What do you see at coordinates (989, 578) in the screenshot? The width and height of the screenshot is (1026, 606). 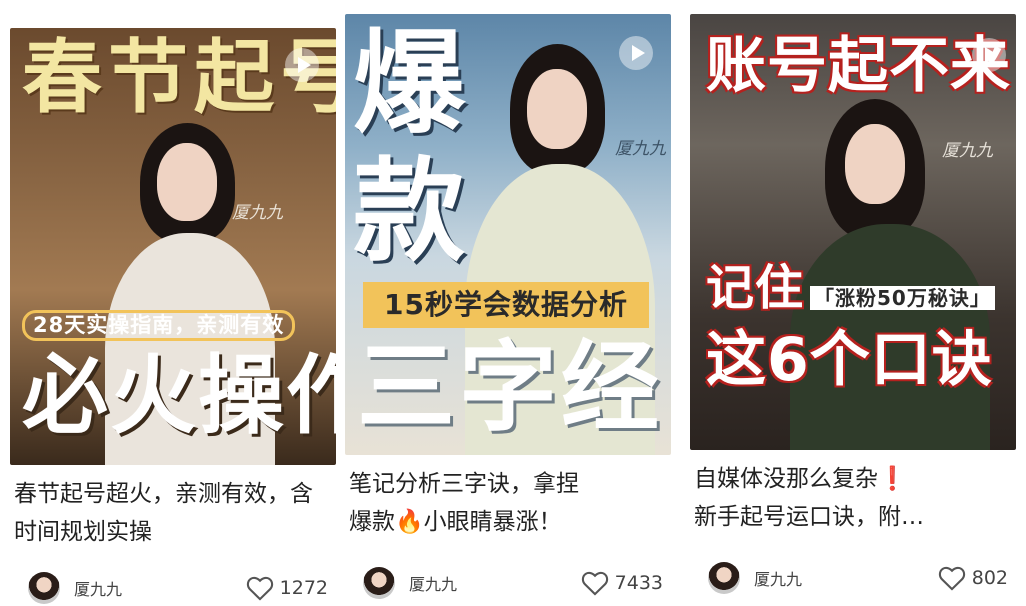 I see `like-count: 802` at bounding box center [989, 578].